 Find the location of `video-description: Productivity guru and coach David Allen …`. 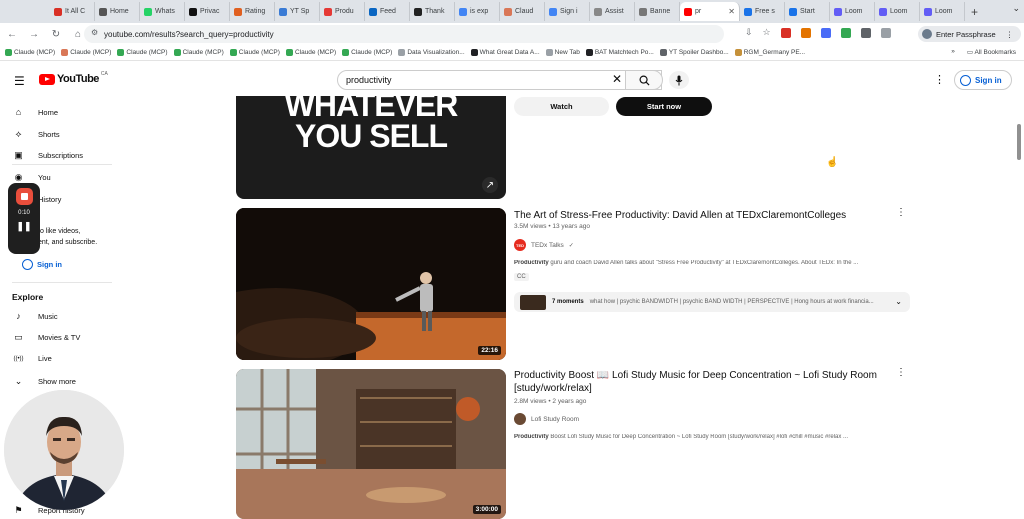

video-description: Productivity guru and coach David Allen … is located at coordinates (704, 263).